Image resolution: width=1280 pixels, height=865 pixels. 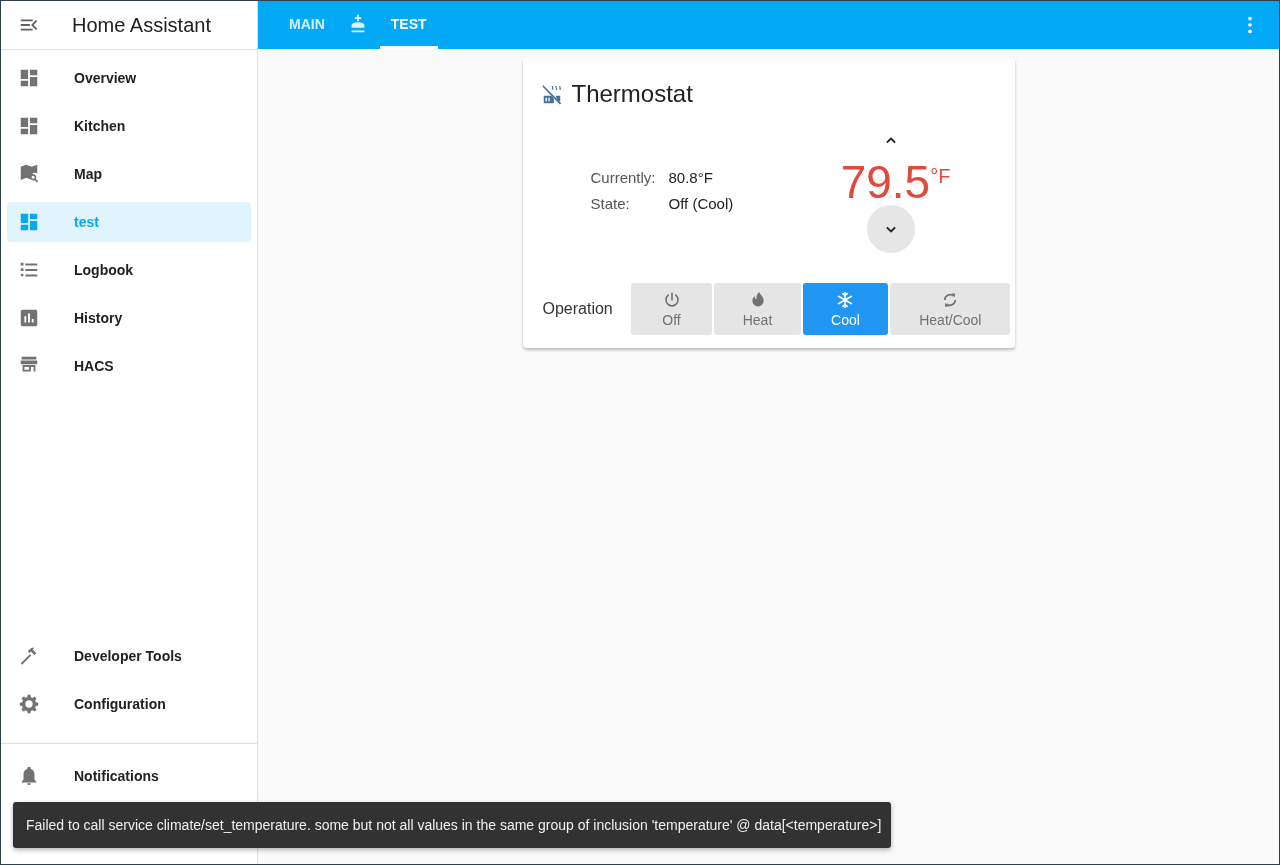 I want to click on sidebar-item: History, so click(x=129, y=318).